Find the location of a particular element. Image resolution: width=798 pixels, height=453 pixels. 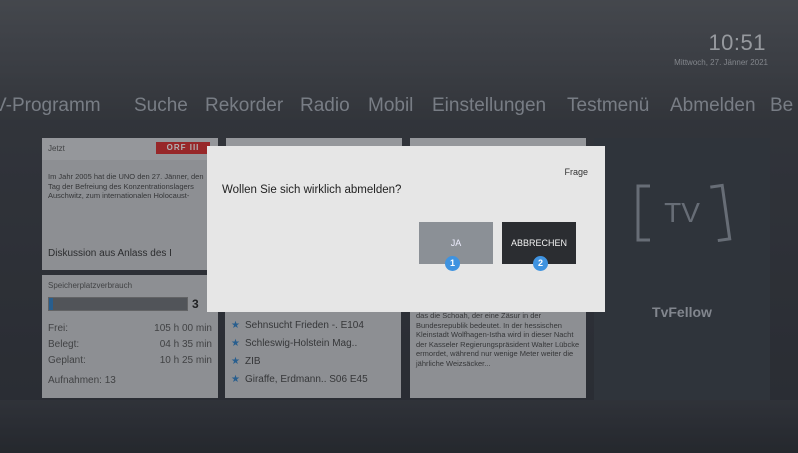

yes-shortcut-badge: 1 is located at coordinates (452, 263).